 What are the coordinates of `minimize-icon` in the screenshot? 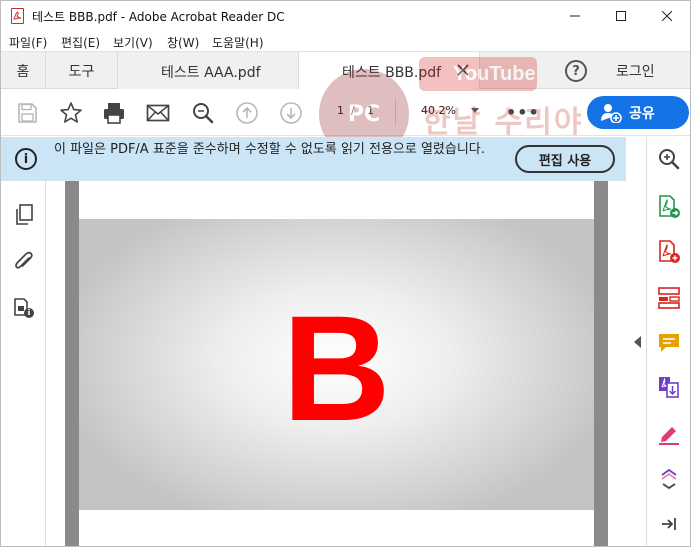 It's located at (575, 16).